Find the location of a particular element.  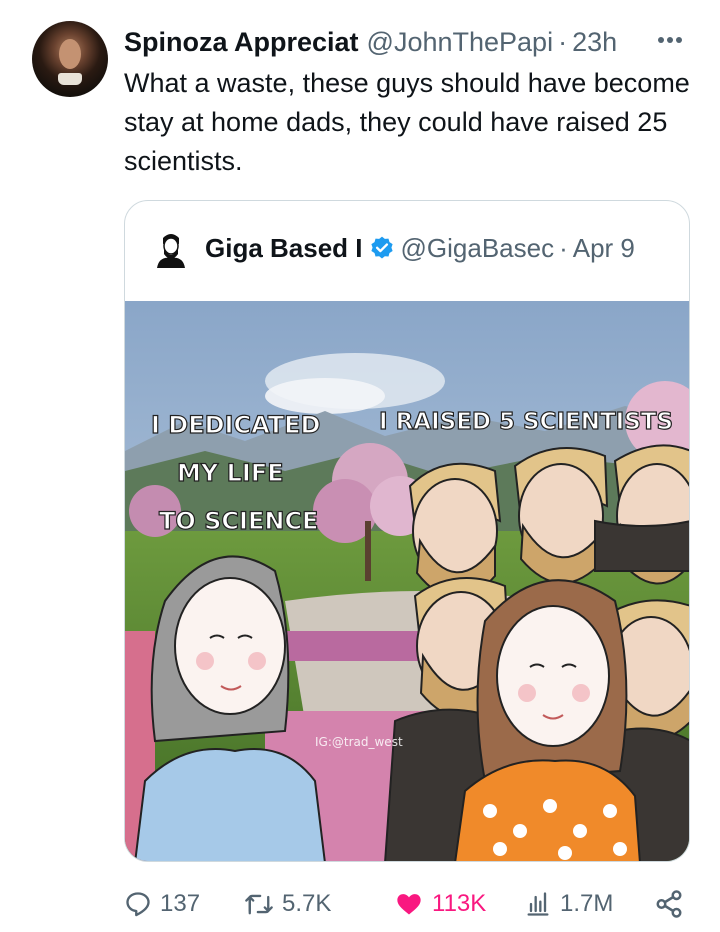

tweet-timestamp: 23h is located at coordinates (594, 42).